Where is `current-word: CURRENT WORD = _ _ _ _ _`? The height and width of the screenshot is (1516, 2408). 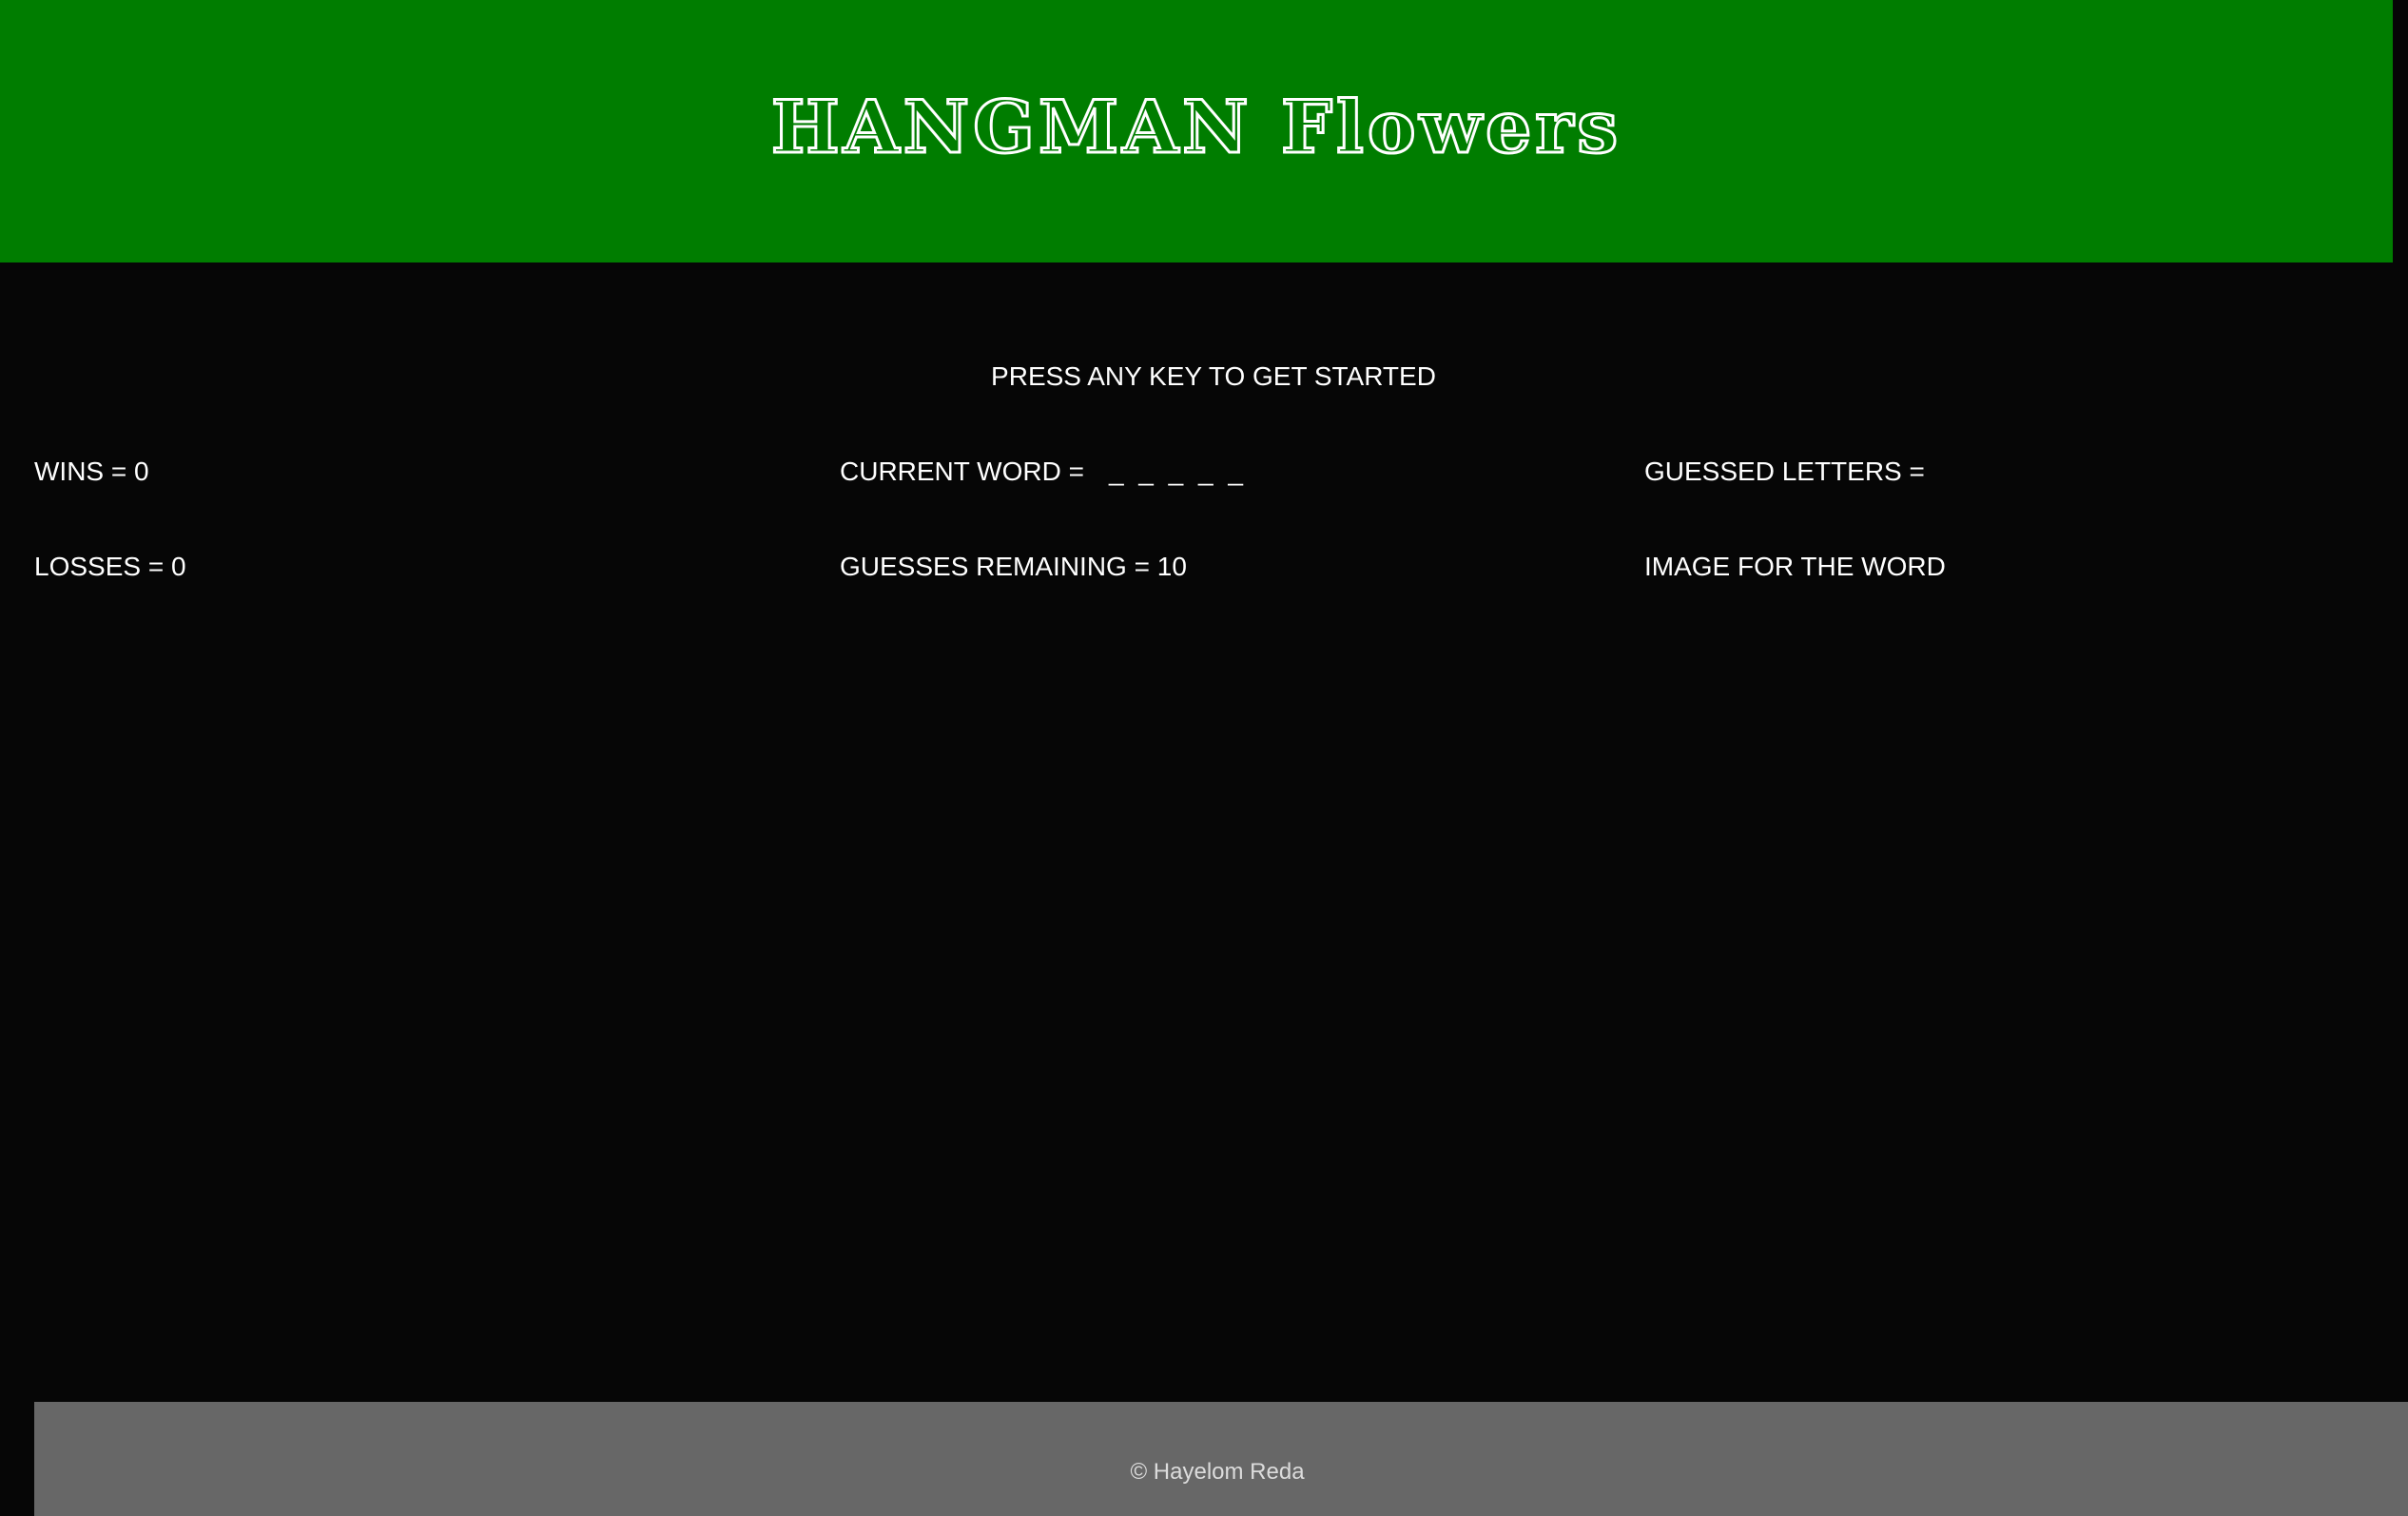
current-word: CURRENT WORD = _ _ _ _ _ is located at coordinates (1044, 472).